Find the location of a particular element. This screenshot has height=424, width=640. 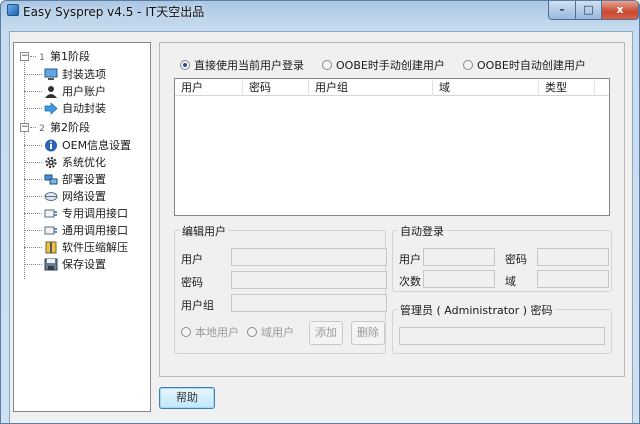

edit-user-name-field is located at coordinates (309, 257).